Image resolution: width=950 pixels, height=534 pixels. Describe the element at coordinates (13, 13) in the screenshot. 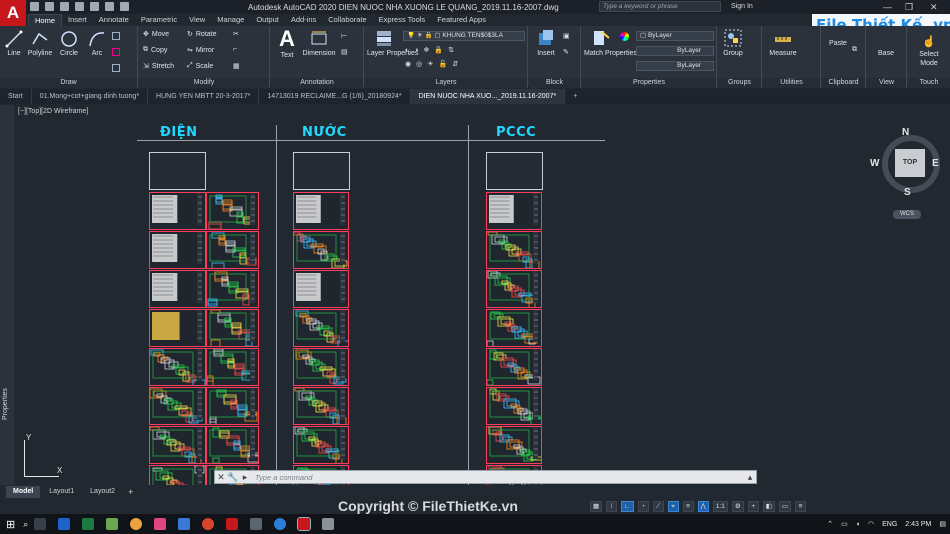

I see `autocad-logo-button: A` at that location.